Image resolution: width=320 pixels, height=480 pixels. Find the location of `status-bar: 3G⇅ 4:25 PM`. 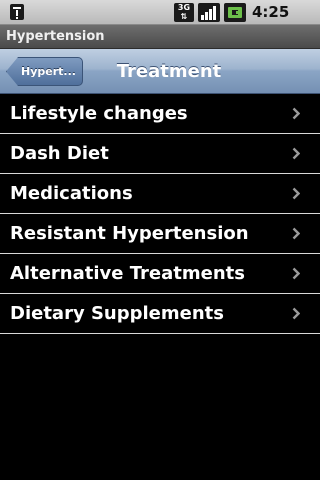

status-bar: 3G⇅ 4:25 PM is located at coordinates (160, 20).